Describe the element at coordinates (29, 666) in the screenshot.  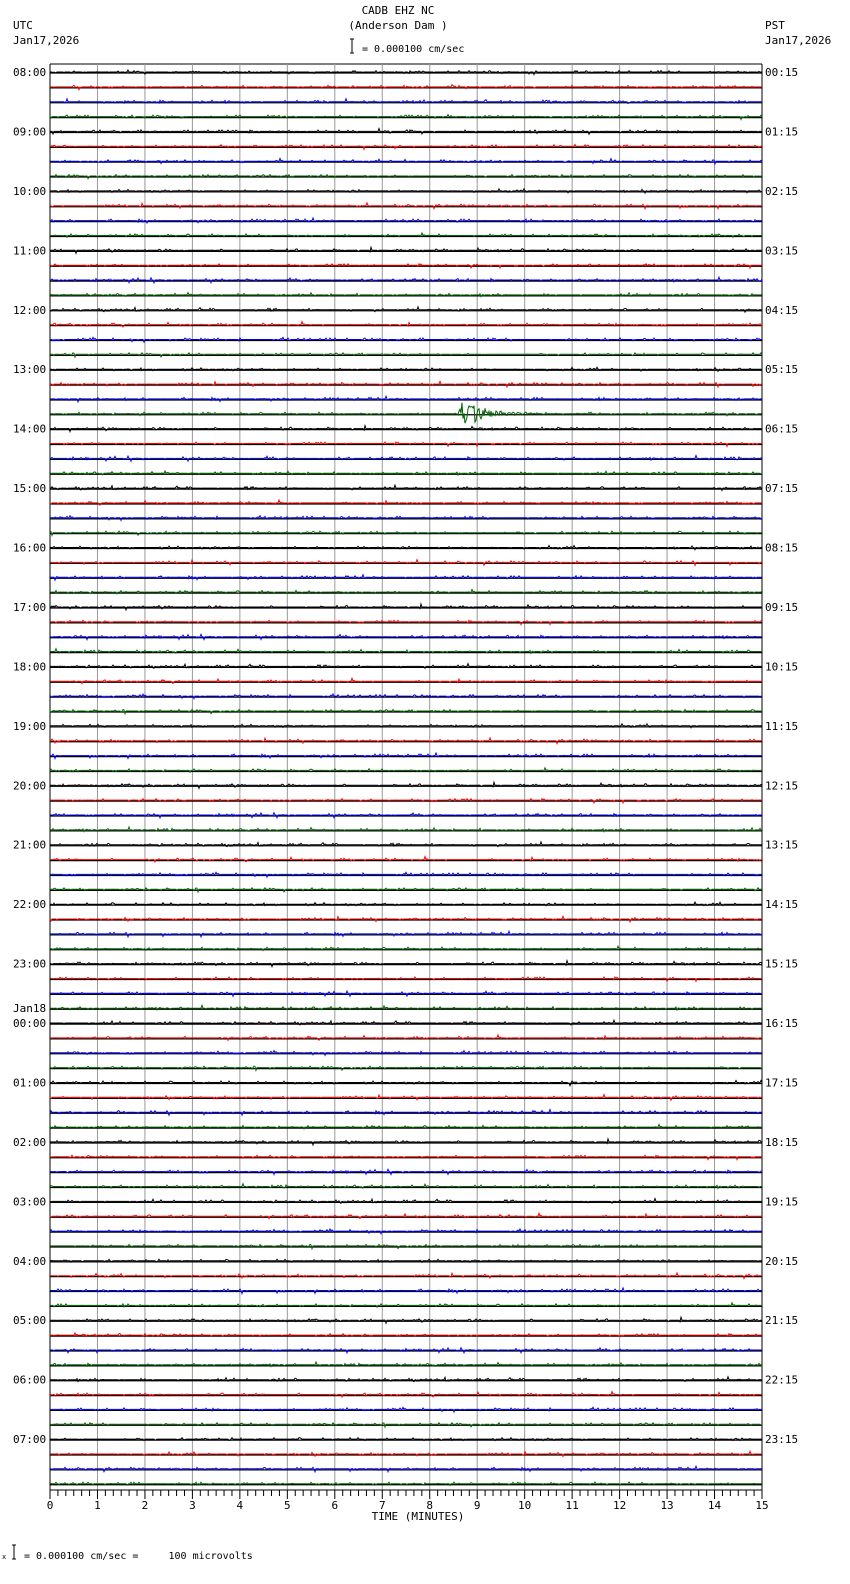
I see `utc-time-label: 18:00` at that location.